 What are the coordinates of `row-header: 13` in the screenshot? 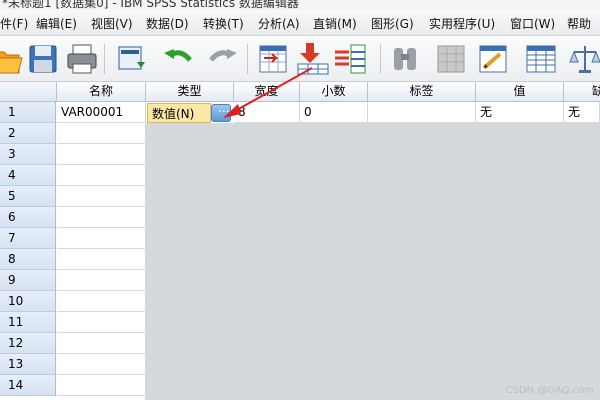 It's located at (28, 364).